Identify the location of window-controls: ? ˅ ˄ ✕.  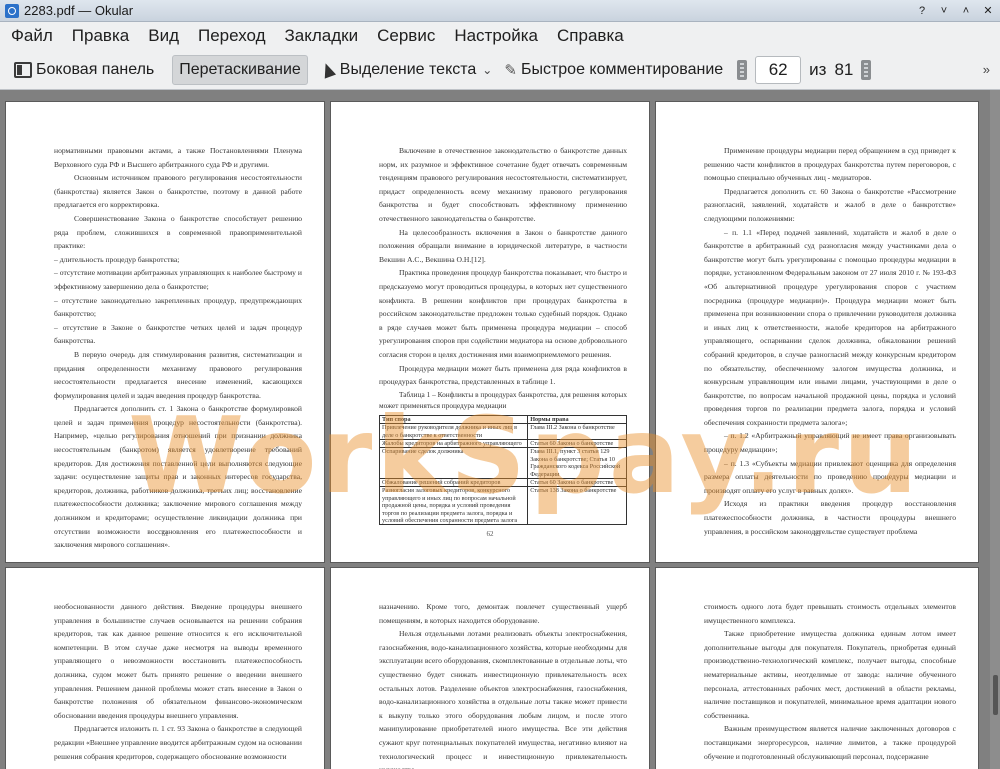
(955, 11).